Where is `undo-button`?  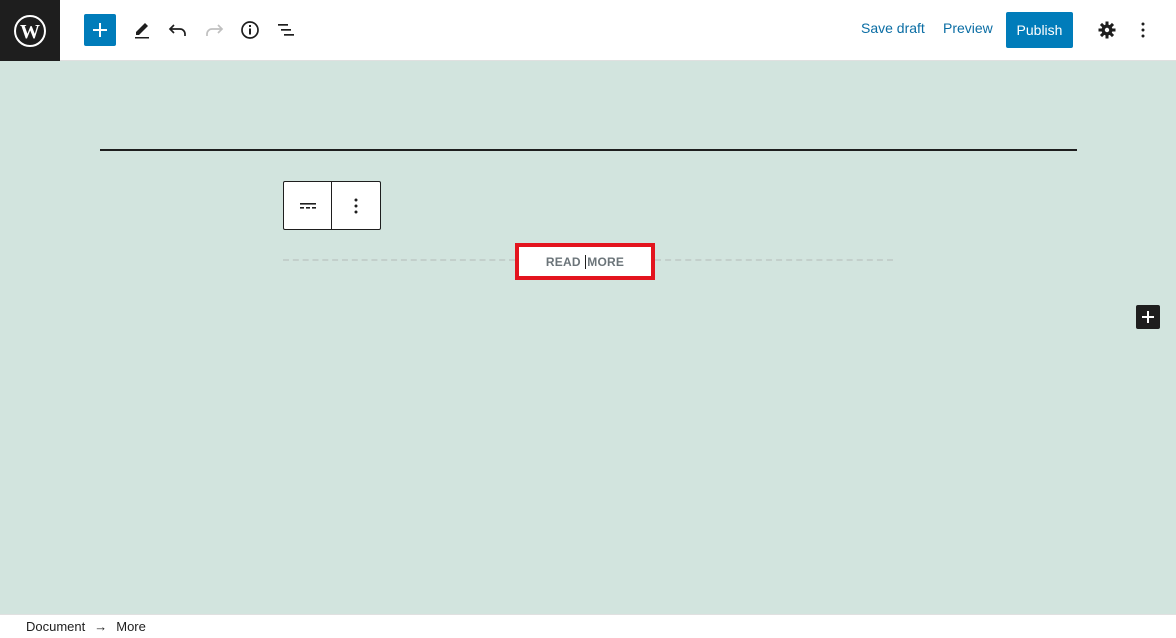 undo-button is located at coordinates (178, 30).